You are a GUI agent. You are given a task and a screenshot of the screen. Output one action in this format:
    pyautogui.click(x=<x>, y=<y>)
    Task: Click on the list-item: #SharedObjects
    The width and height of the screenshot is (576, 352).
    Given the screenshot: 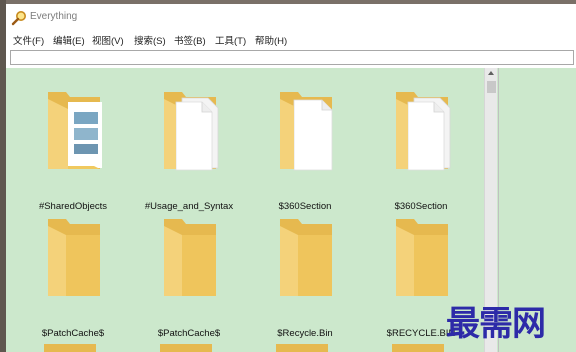 What is the action you would take?
    pyautogui.click(x=73, y=150)
    